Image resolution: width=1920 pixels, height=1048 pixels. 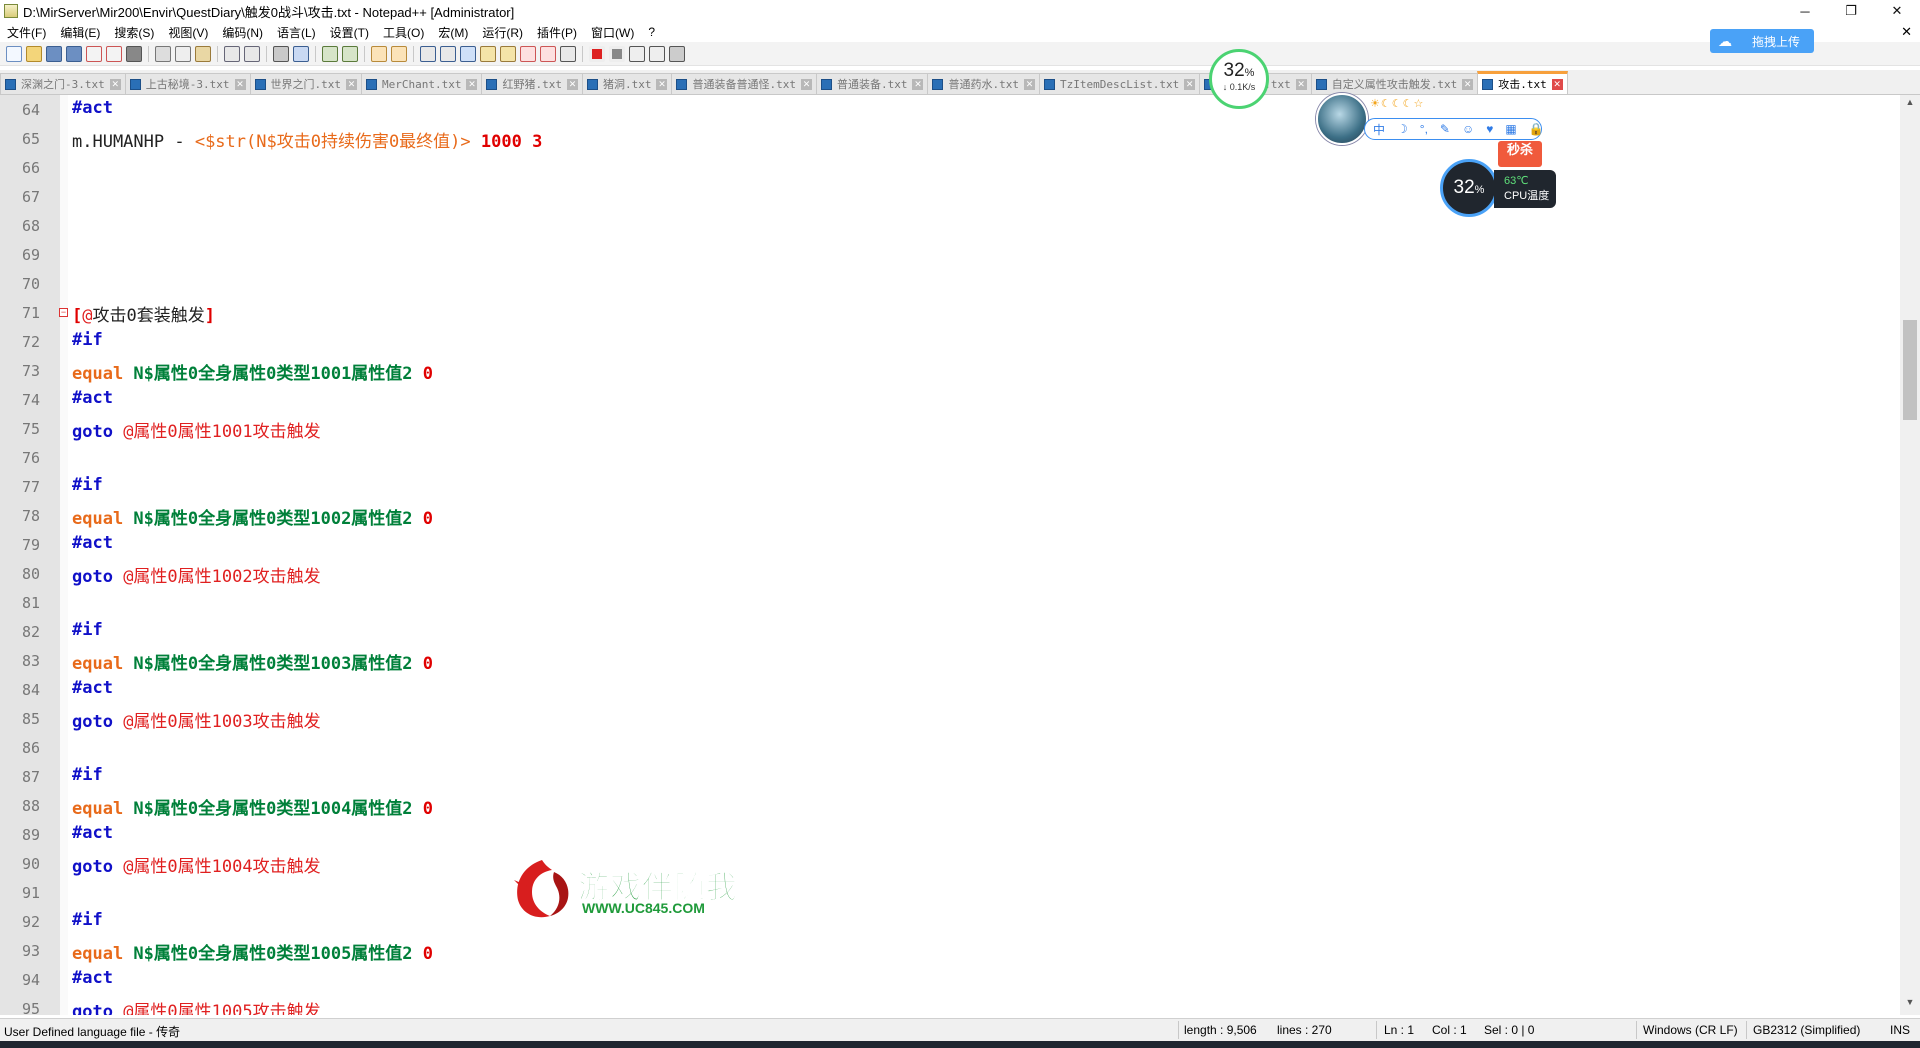 What do you see at coordinates (657, 53) in the screenshot?
I see `run-macro-multiple-icon` at bounding box center [657, 53].